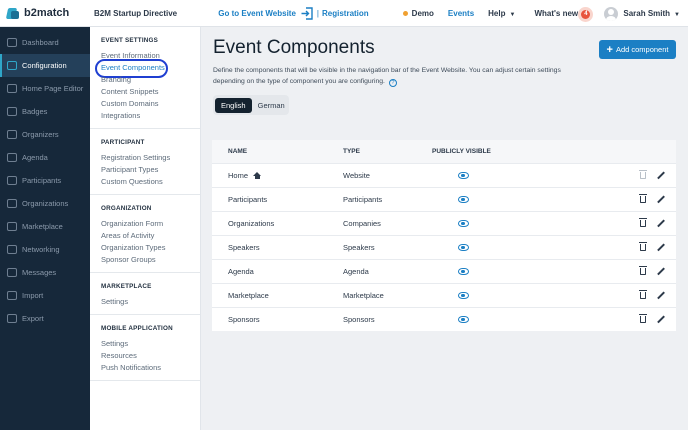 The image size is (688, 430). I want to click on component-name: Sponsors, so click(277, 319).